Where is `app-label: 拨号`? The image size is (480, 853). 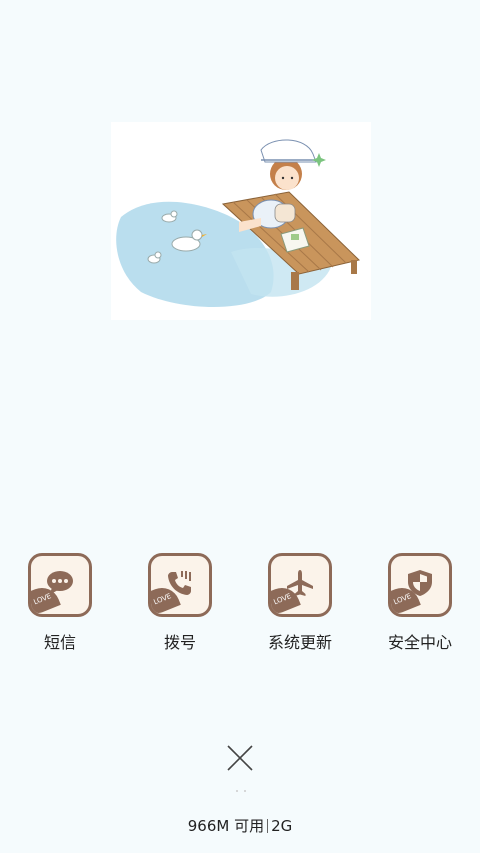
app-label: 拨号 is located at coordinates (179, 642).